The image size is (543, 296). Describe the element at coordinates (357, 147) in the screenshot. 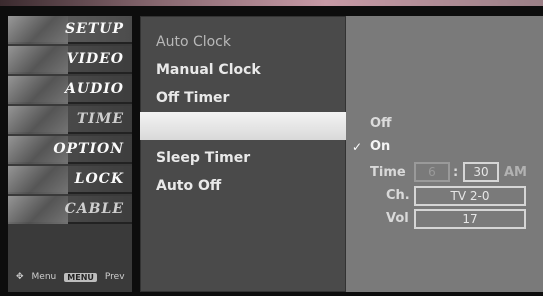

I see `check-icon: ✓` at that location.